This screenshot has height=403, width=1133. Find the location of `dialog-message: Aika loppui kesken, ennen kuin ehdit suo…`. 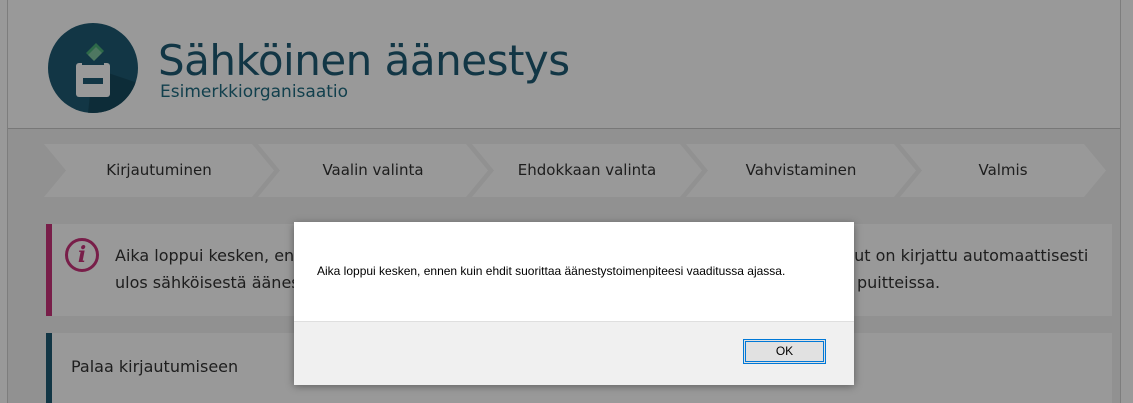

dialog-message: Aika loppui kesken, ennen kuin ehdit suo… is located at coordinates (551, 271).